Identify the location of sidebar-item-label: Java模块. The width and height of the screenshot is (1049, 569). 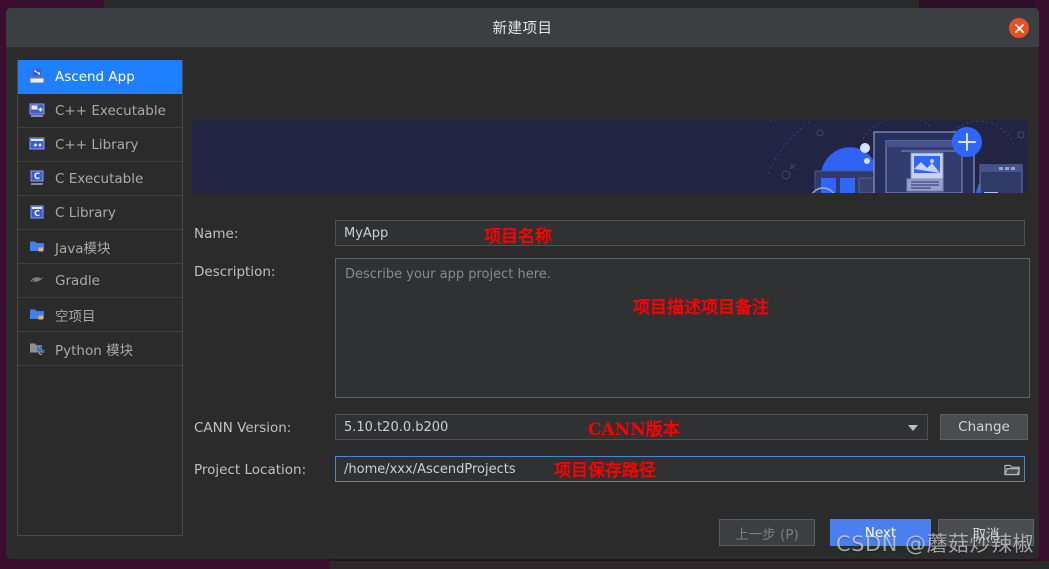
(83, 248).